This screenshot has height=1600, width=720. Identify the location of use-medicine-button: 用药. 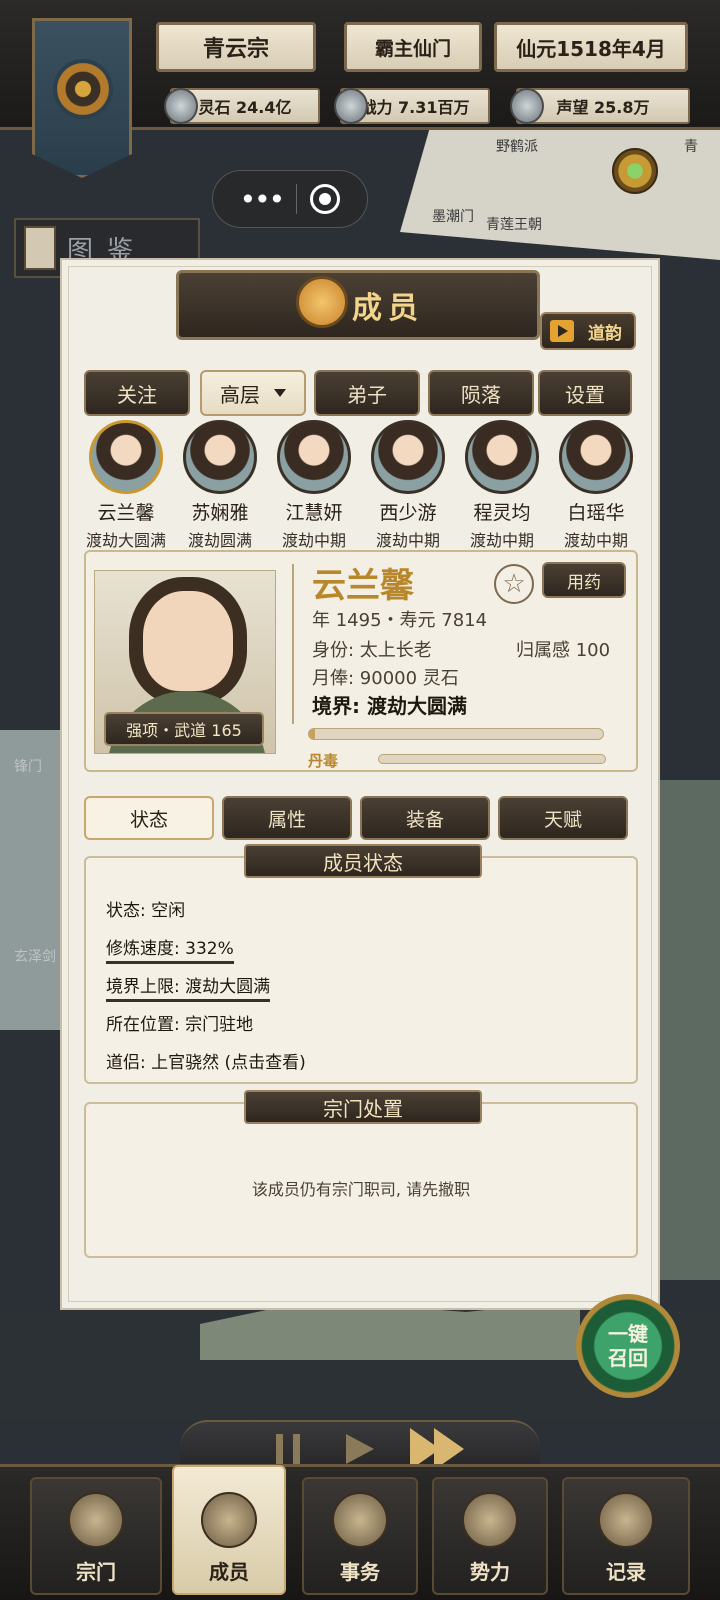
(584, 580).